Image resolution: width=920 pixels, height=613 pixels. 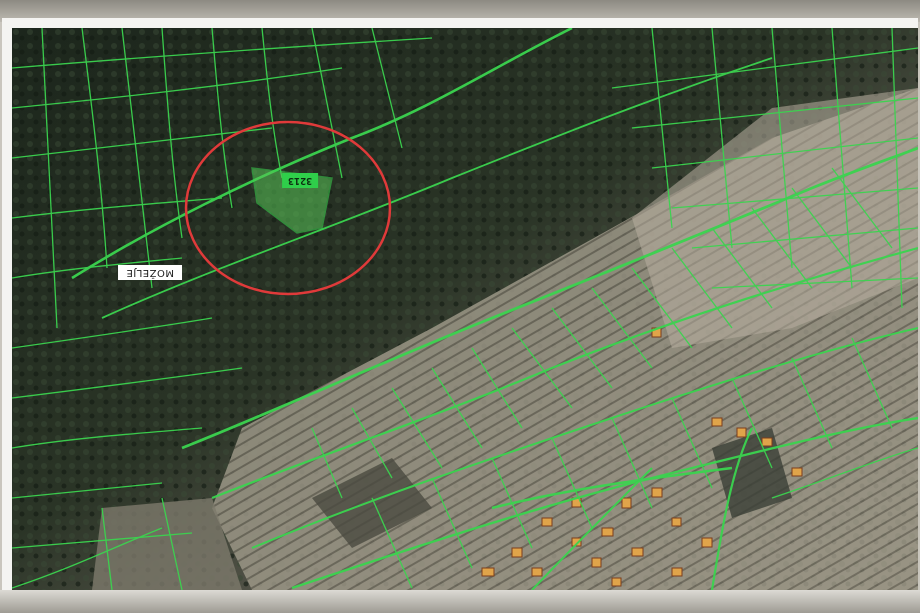 I want to click on place-name-label: MOŽELJE, so click(x=150, y=272).